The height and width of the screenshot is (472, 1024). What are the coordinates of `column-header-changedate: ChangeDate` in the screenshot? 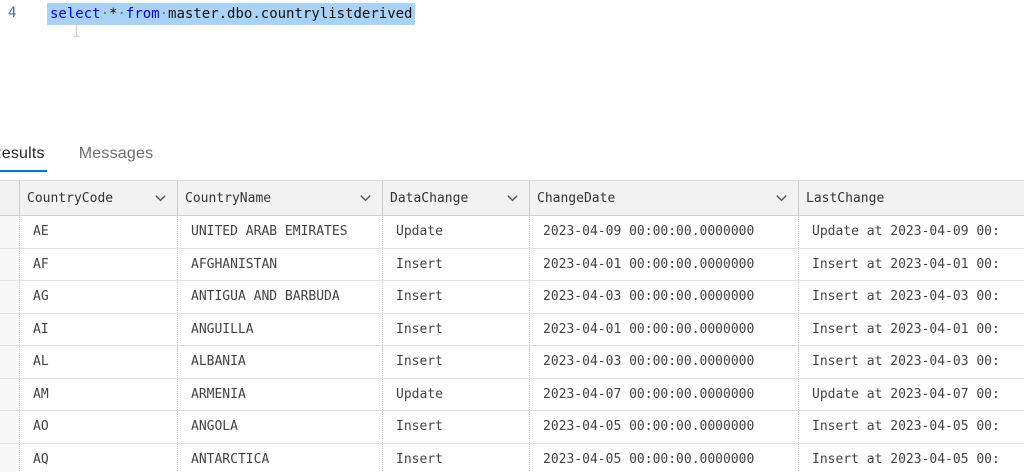 It's located at (664, 198).